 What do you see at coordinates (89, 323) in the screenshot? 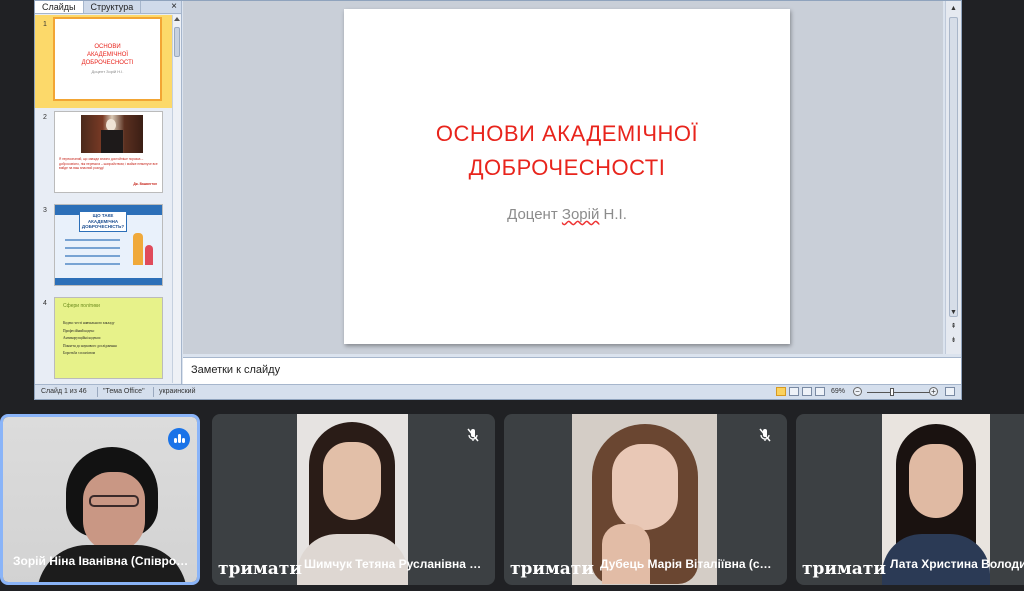
I see `thumbnail-list-item: Кодекс честі навчального закладу` at bounding box center [89, 323].